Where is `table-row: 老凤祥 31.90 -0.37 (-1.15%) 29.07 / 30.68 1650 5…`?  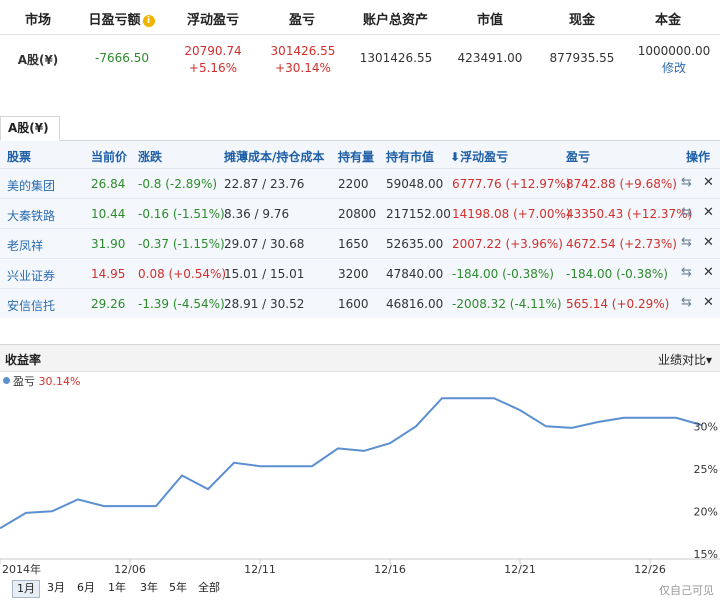
table-row: 老凤祥 31.90 -0.37 (-1.15%) 29.07 / 30.68 1650 5… is located at coordinates (360, 244).